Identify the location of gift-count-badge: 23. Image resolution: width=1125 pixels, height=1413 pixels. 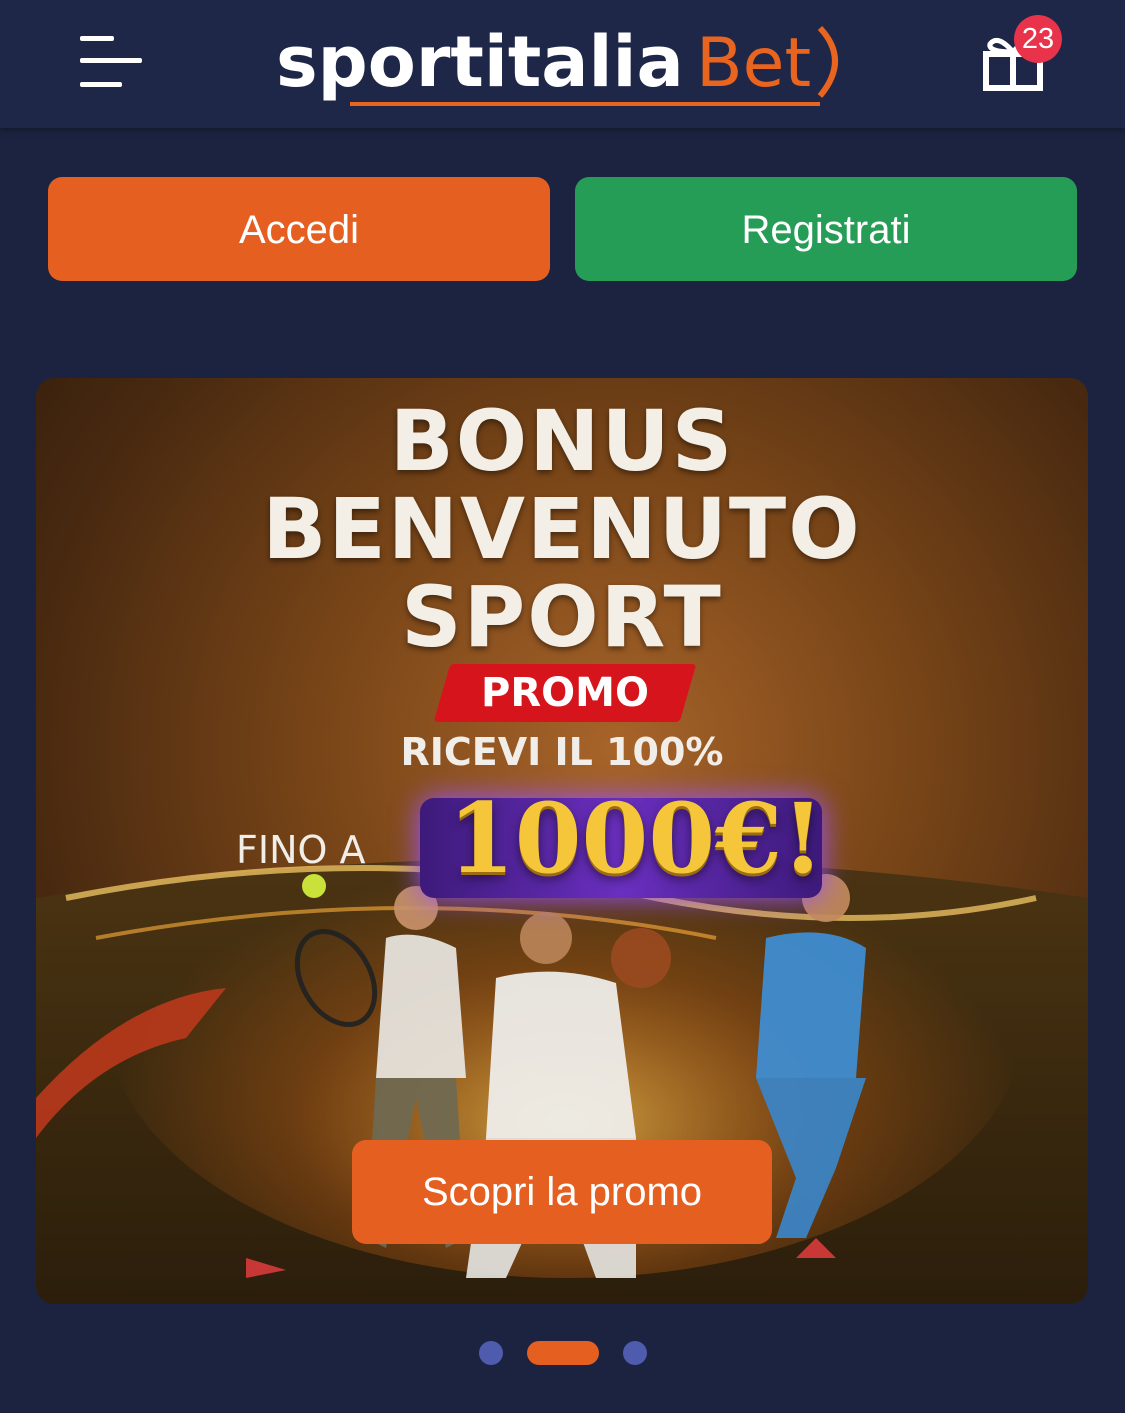
(1038, 39).